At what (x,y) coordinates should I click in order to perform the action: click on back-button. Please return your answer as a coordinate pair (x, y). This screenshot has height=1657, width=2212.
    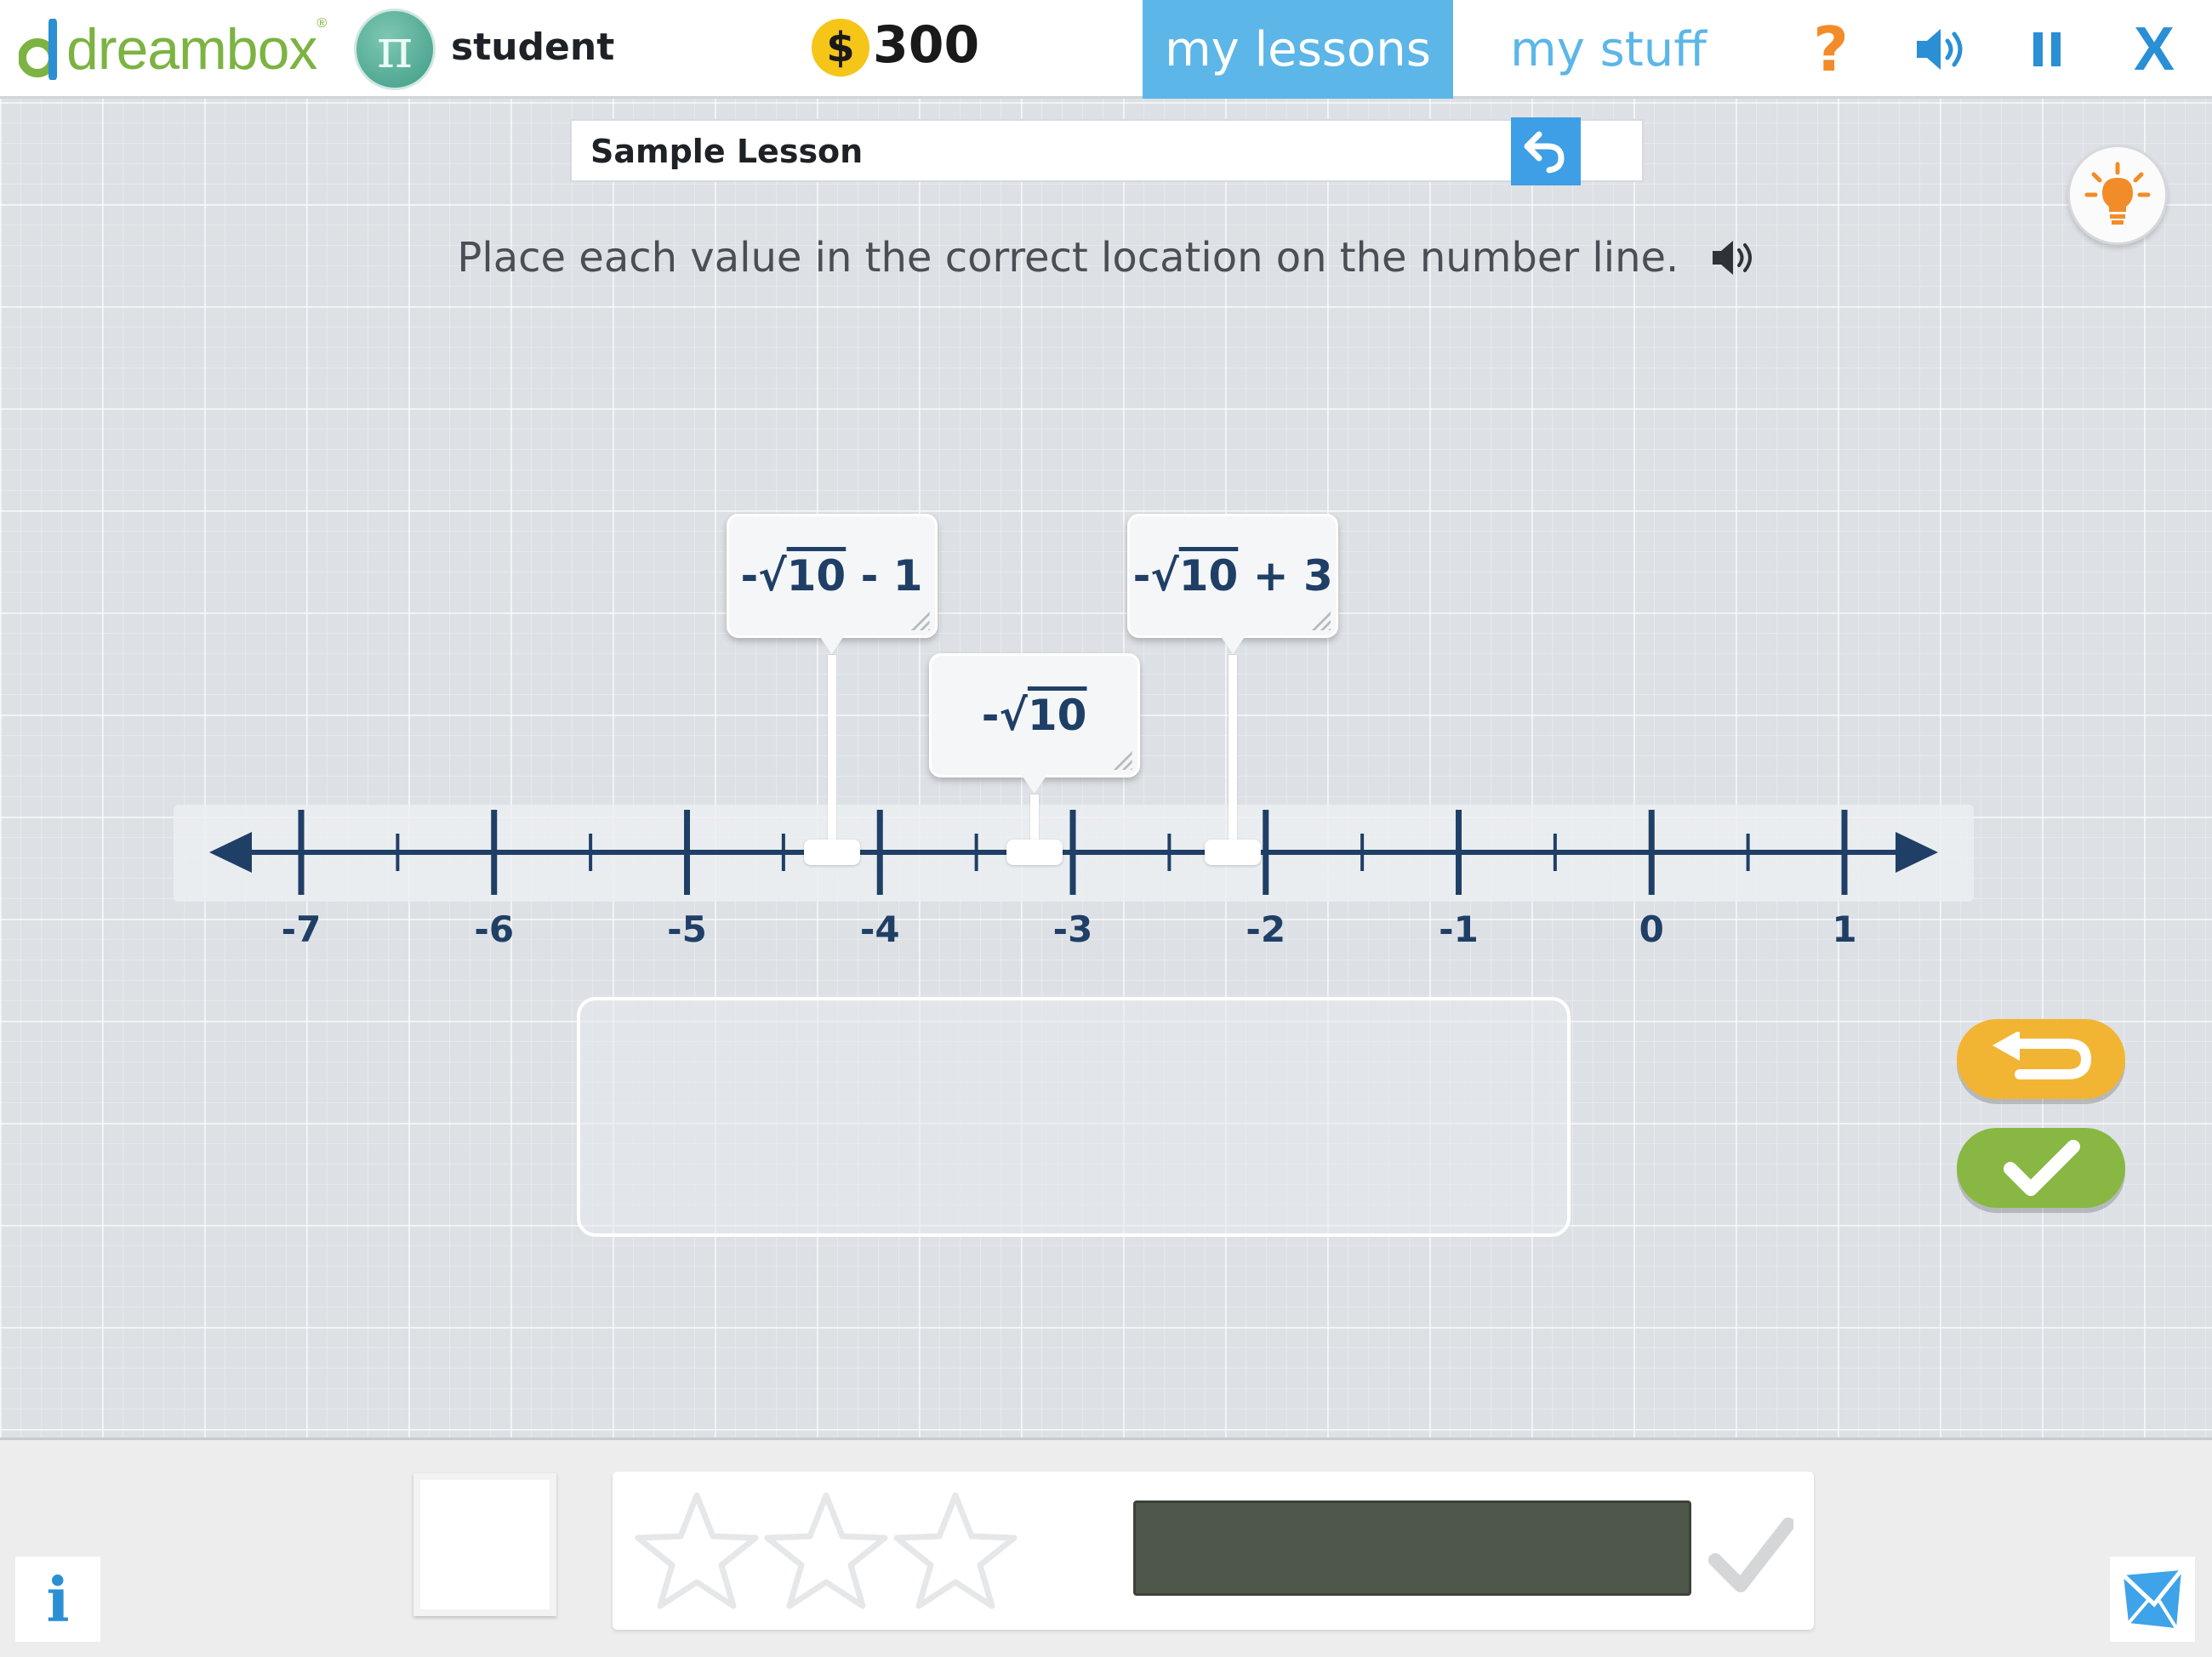
    Looking at the image, I should click on (1546, 151).